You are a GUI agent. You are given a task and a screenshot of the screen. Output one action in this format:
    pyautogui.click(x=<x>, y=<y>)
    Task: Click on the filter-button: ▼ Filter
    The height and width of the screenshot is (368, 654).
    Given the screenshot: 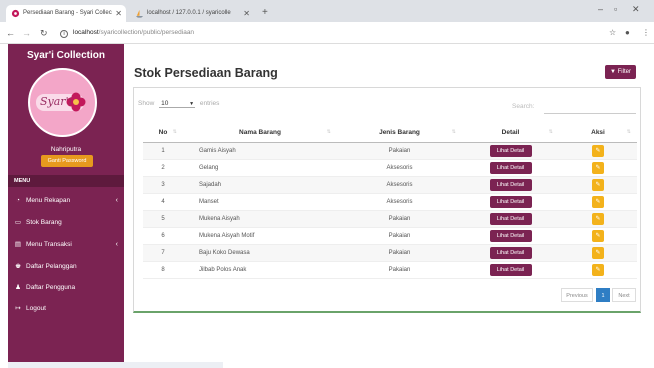 What is the action you would take?
    pyautogui.click(x=620, y=72)
    